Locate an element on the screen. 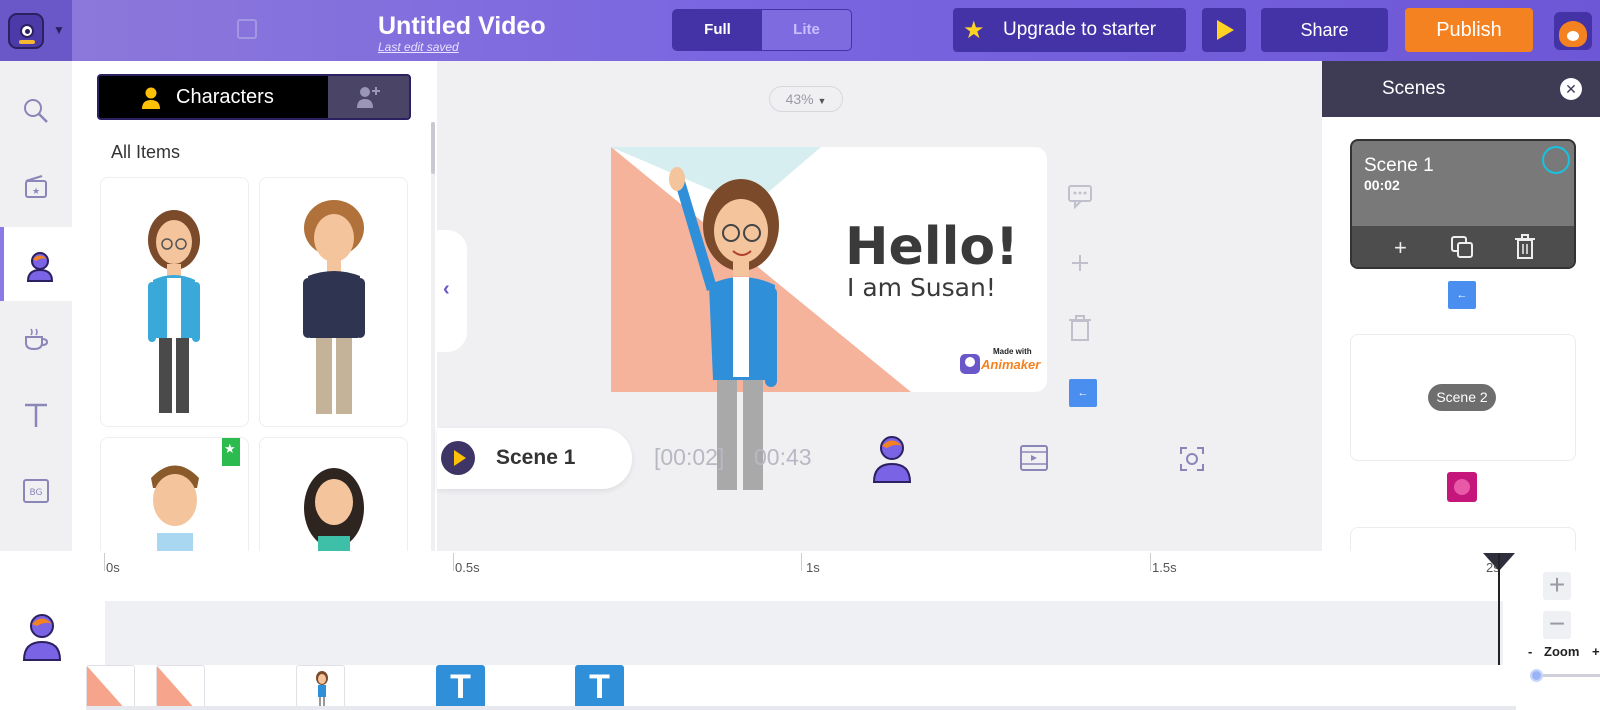  app-menu-button: ▼ is located at coordinates (36, 30).